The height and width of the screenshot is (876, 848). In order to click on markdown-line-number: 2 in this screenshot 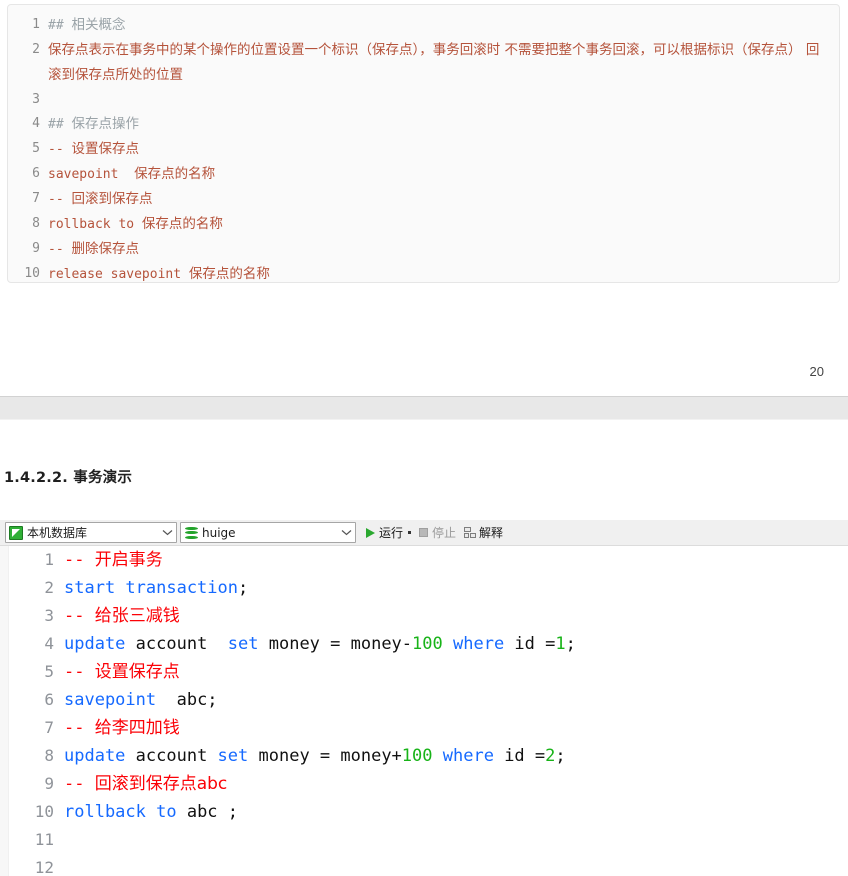, I will do `click(36, 49)`.